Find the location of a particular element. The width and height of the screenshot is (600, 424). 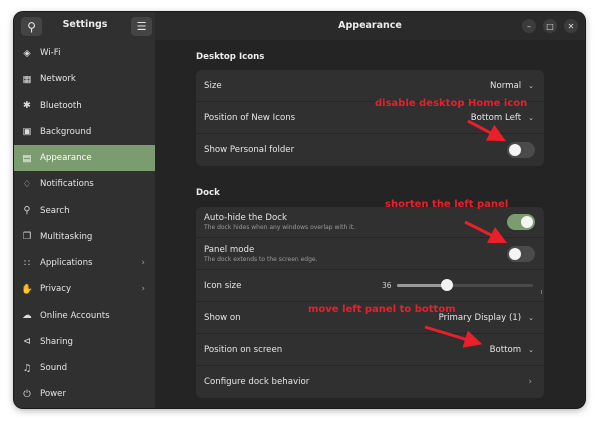

annotation-arrows is located at coordinates (466, 233).